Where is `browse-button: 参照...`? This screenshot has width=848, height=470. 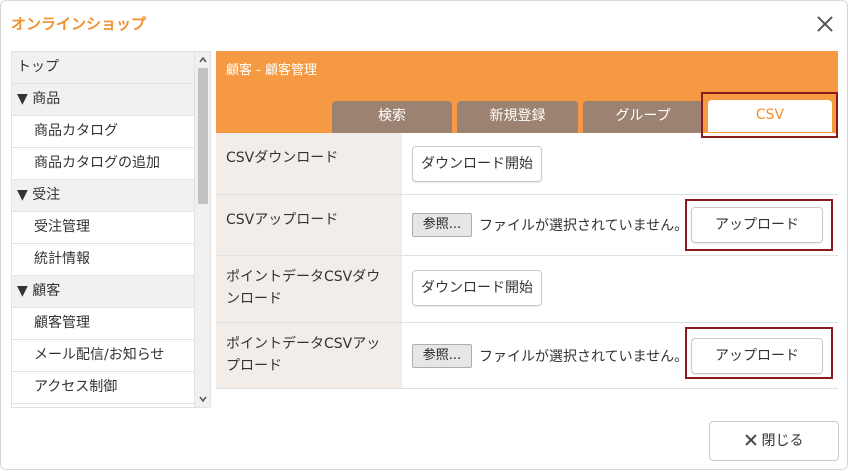 browse-button: 参照... is located at coordinates (442, 225).